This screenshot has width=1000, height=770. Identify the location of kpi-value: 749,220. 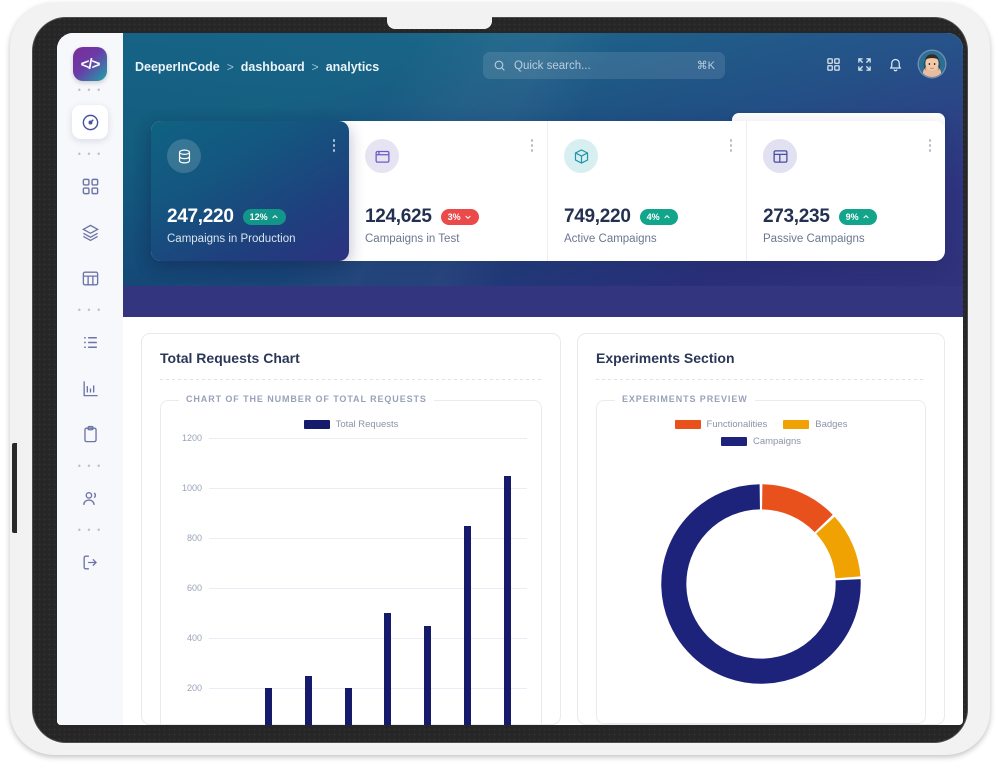
(597, 216).